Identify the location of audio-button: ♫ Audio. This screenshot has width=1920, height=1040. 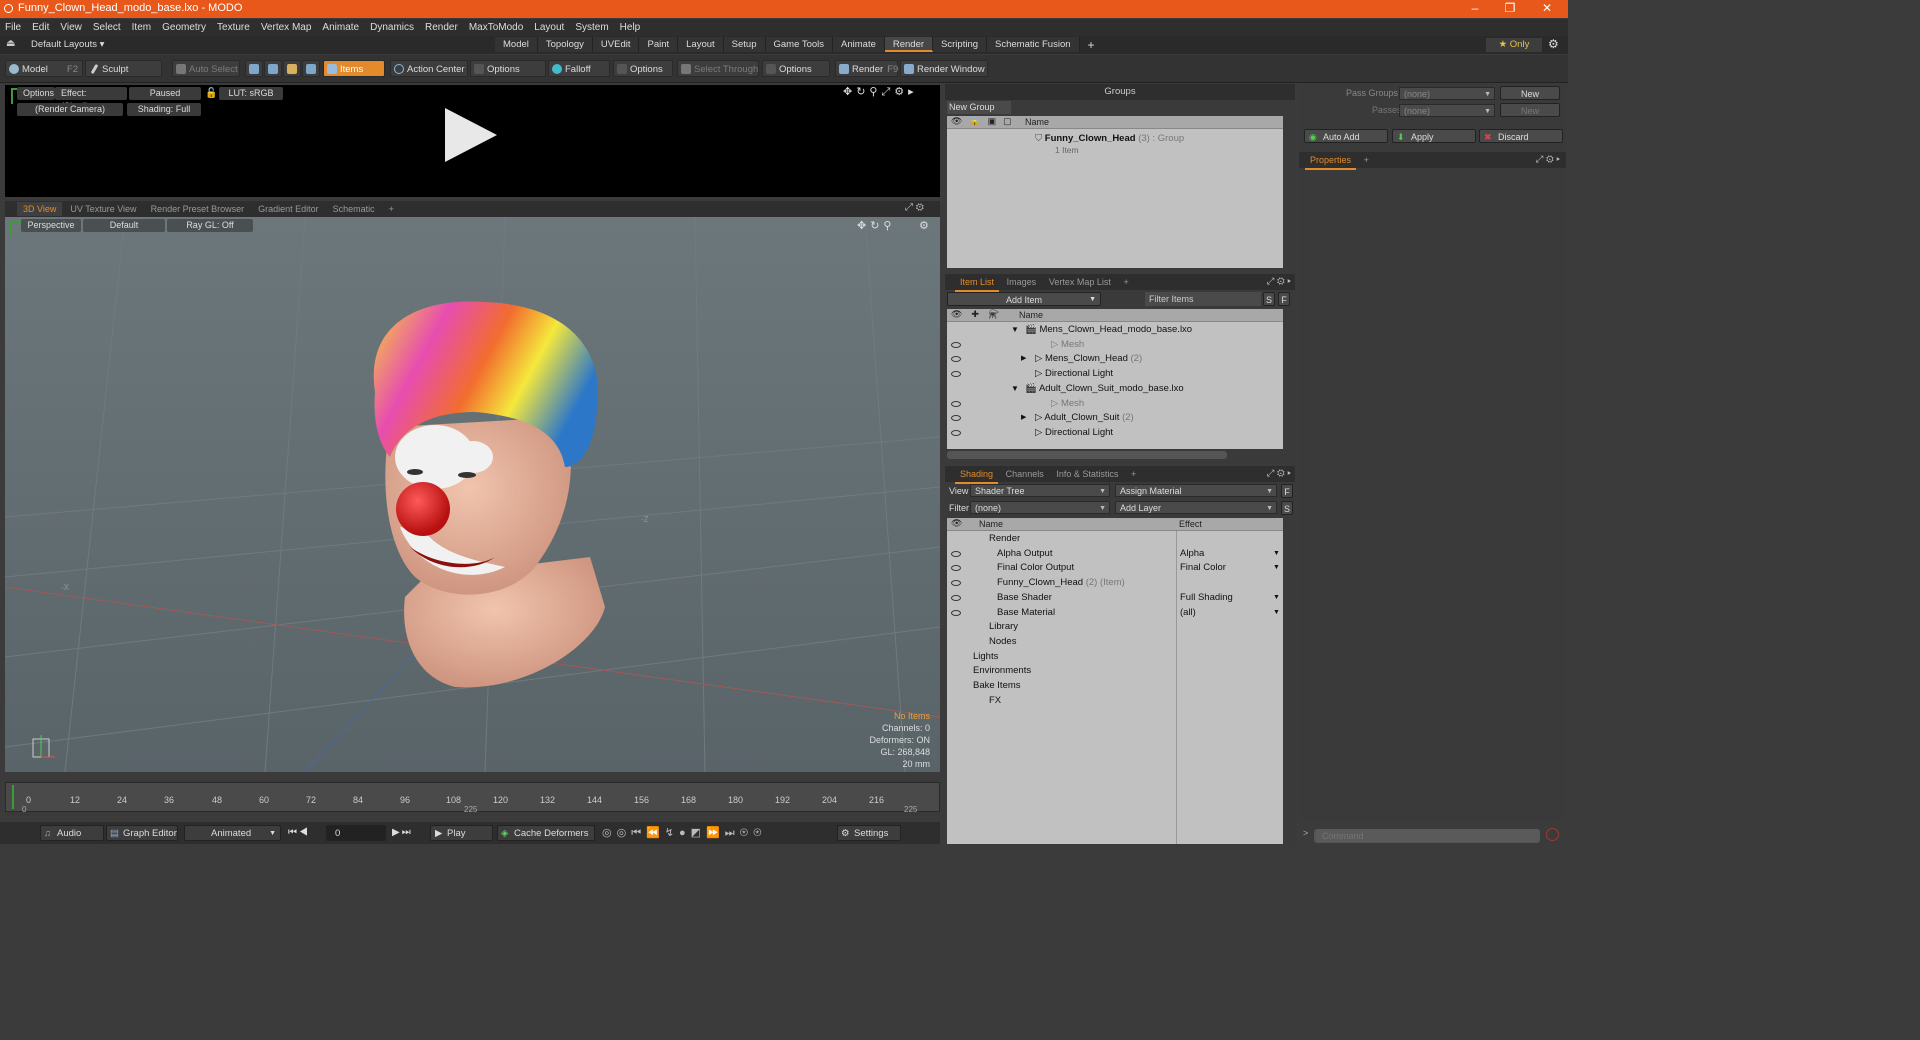
(72, 833).